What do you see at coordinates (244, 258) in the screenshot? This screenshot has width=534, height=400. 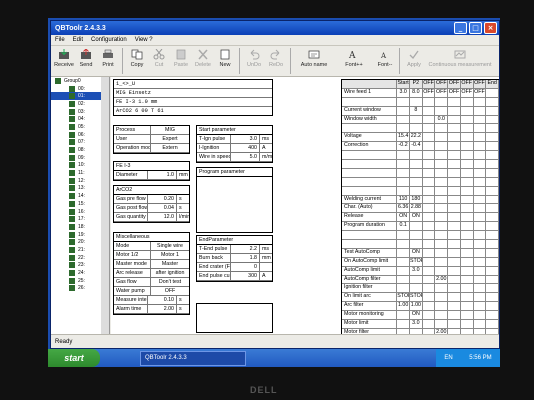 I see `parameter-value: 1.8` at bounding box center [244, 258].